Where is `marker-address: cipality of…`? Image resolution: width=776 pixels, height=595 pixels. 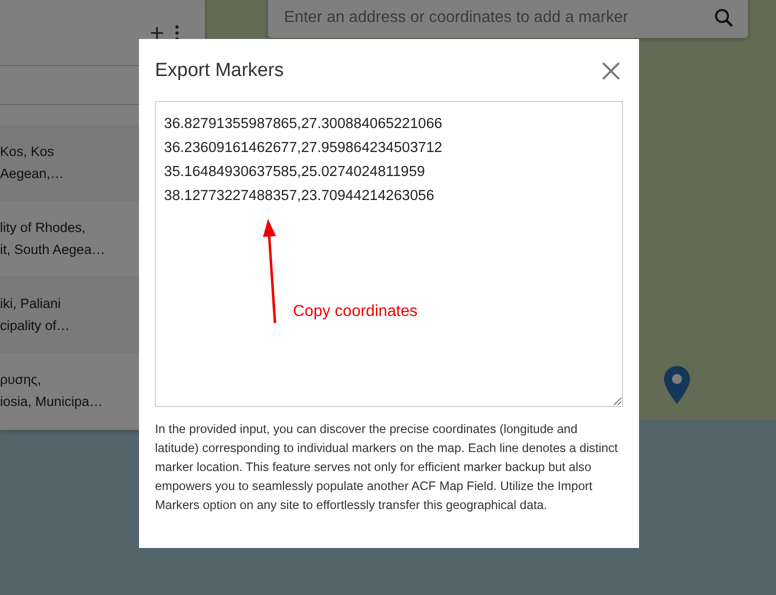
marker-address: cipality of… is located at coordinates (35, 325).